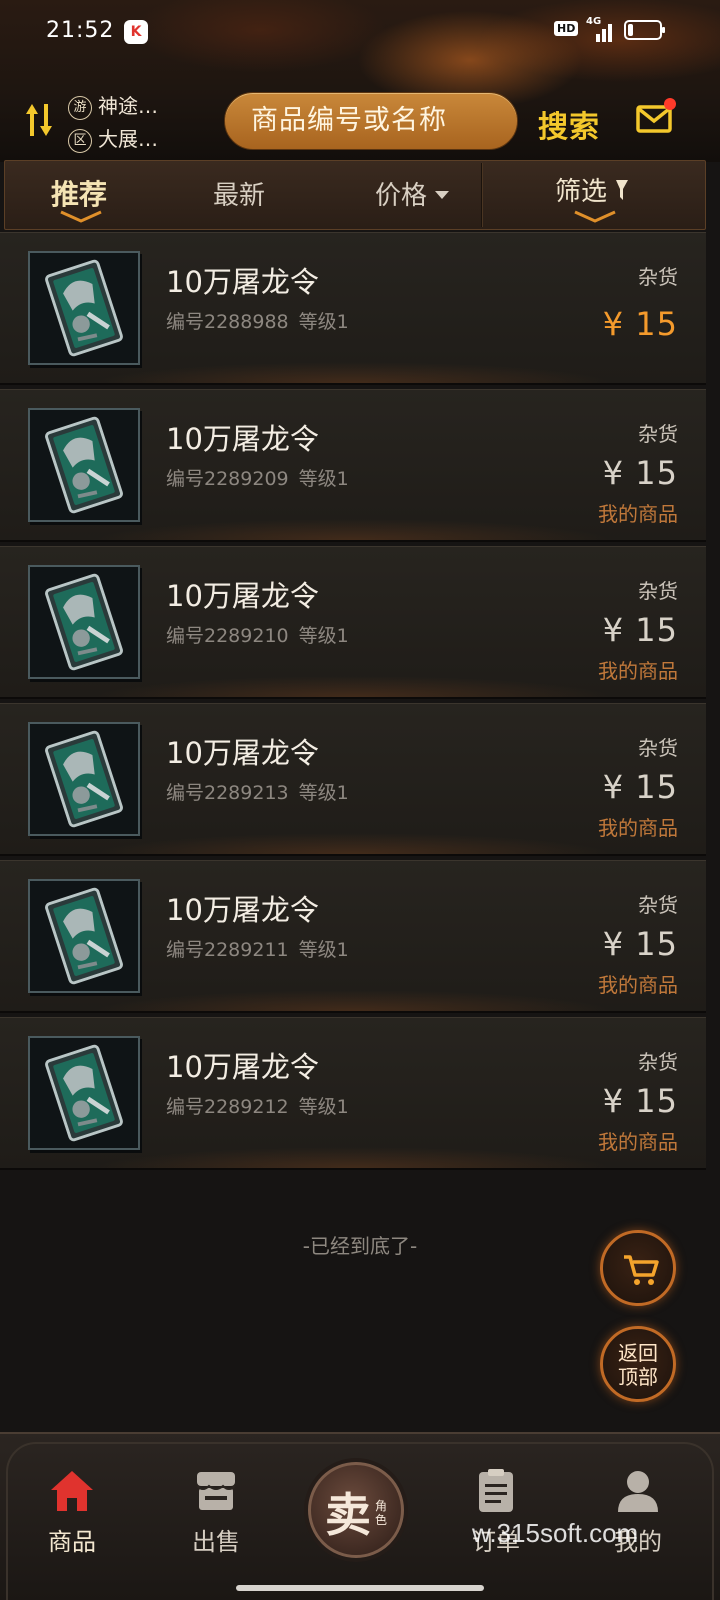  I want to click on home-icon, so click(72, 1491).